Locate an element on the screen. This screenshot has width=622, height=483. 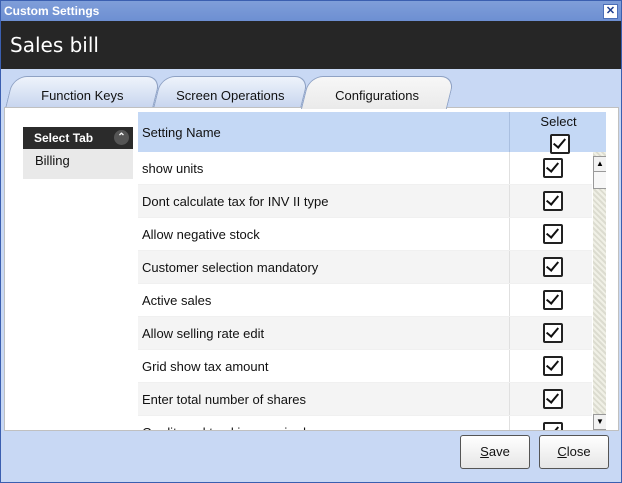
grid-header: Setting Name Select is located at coordinates (372, 133).